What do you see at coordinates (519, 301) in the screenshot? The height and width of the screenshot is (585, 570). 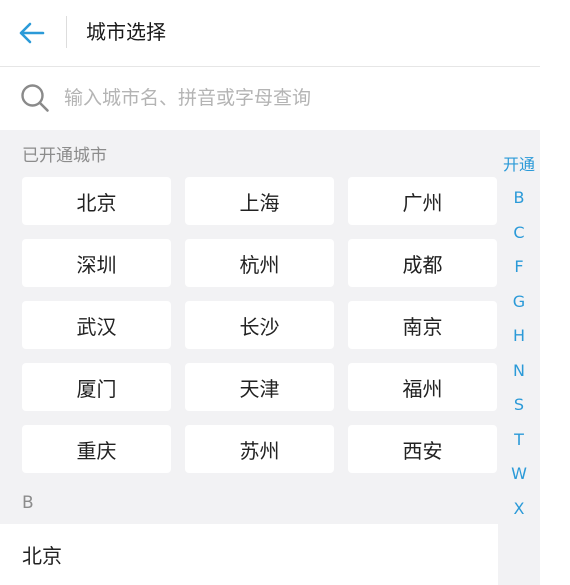 I see `index-item-g: G` at bounding box center [519, 301].